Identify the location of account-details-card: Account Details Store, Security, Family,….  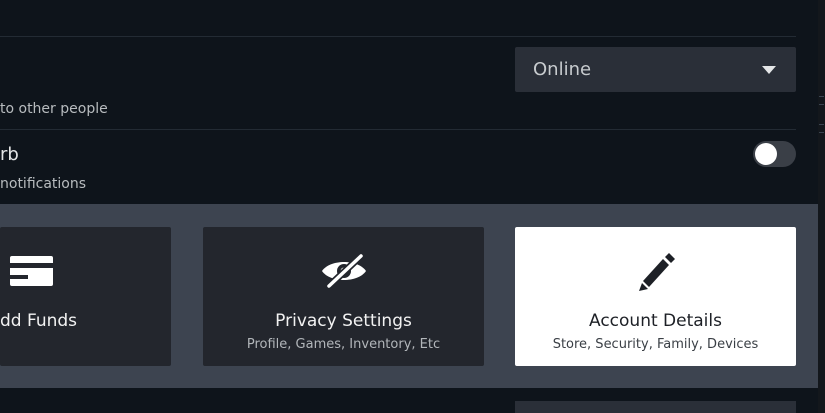
(655, 296).